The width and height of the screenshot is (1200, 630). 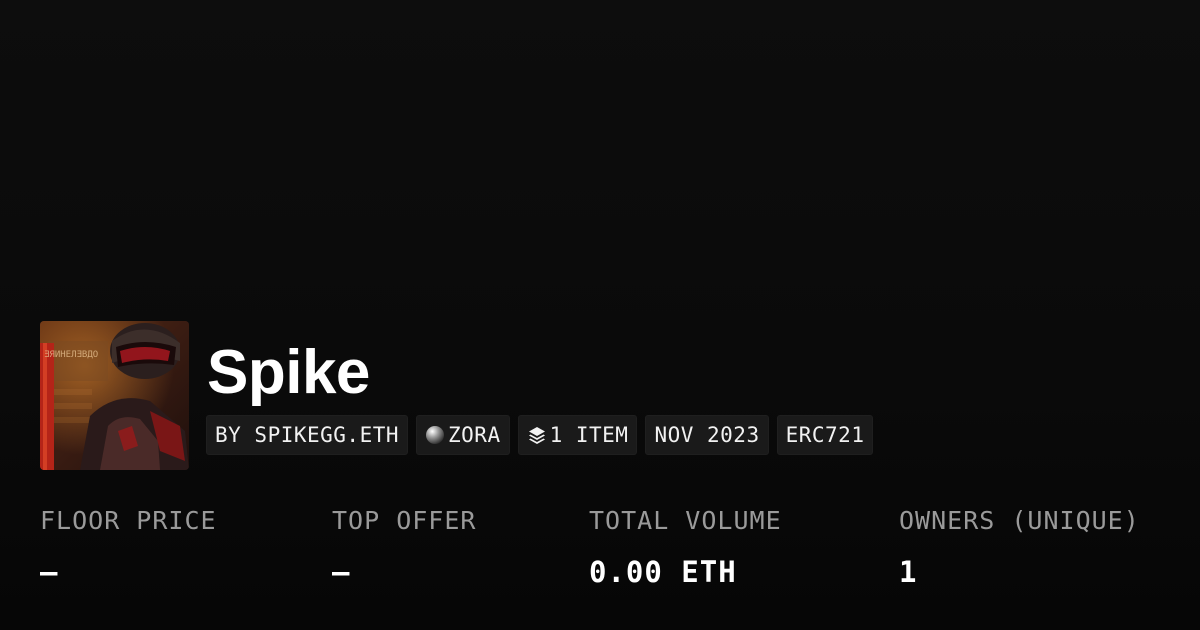 I want to click on collection-title: Spike, so click(x=288, y=372).